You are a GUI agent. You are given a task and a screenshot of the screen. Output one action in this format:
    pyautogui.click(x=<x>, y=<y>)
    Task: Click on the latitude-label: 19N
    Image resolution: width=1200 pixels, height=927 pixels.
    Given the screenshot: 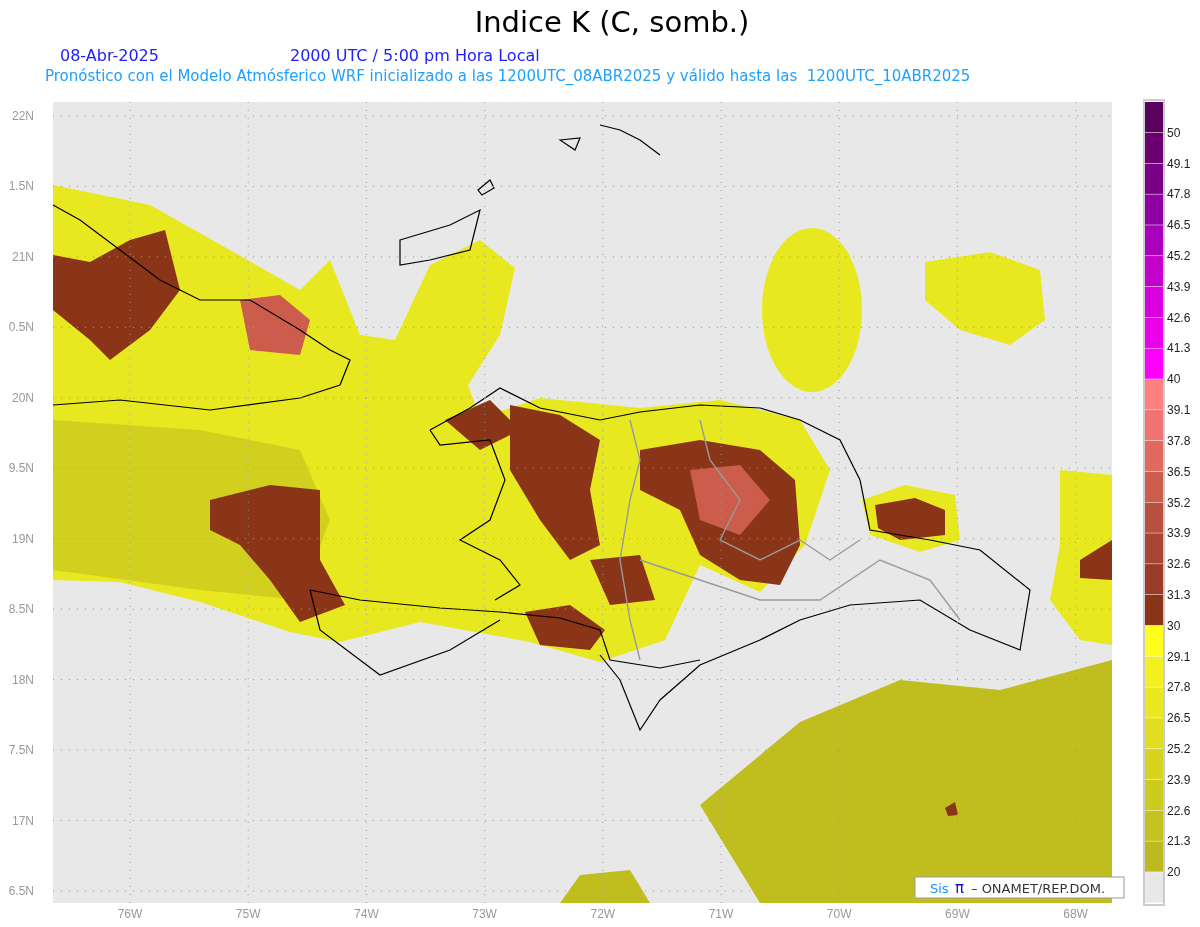 What is the action you would take?
    pyautogui.click(x=23, y=538)
    